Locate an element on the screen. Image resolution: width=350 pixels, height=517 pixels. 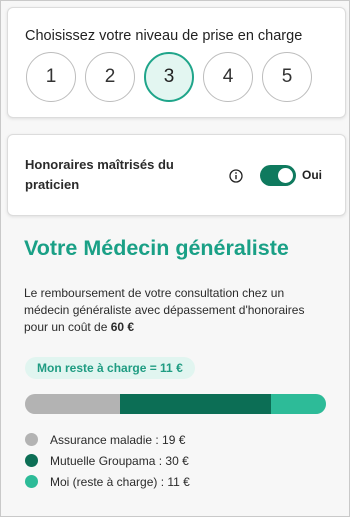
level-option-1: 1 is located at coordinates (51, 77).